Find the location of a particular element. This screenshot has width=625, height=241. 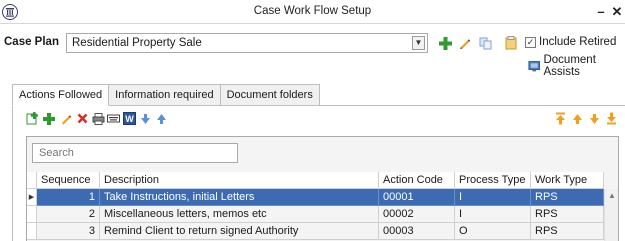

clipboard-icon is located at coordinates (511, 43).